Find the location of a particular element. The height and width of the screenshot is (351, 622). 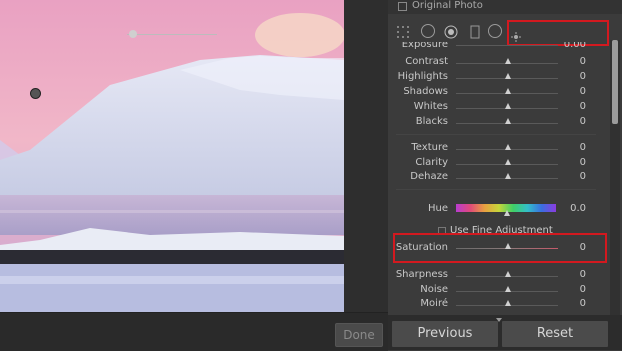

brush-size-slider-track is located at coordinates (172, 34).